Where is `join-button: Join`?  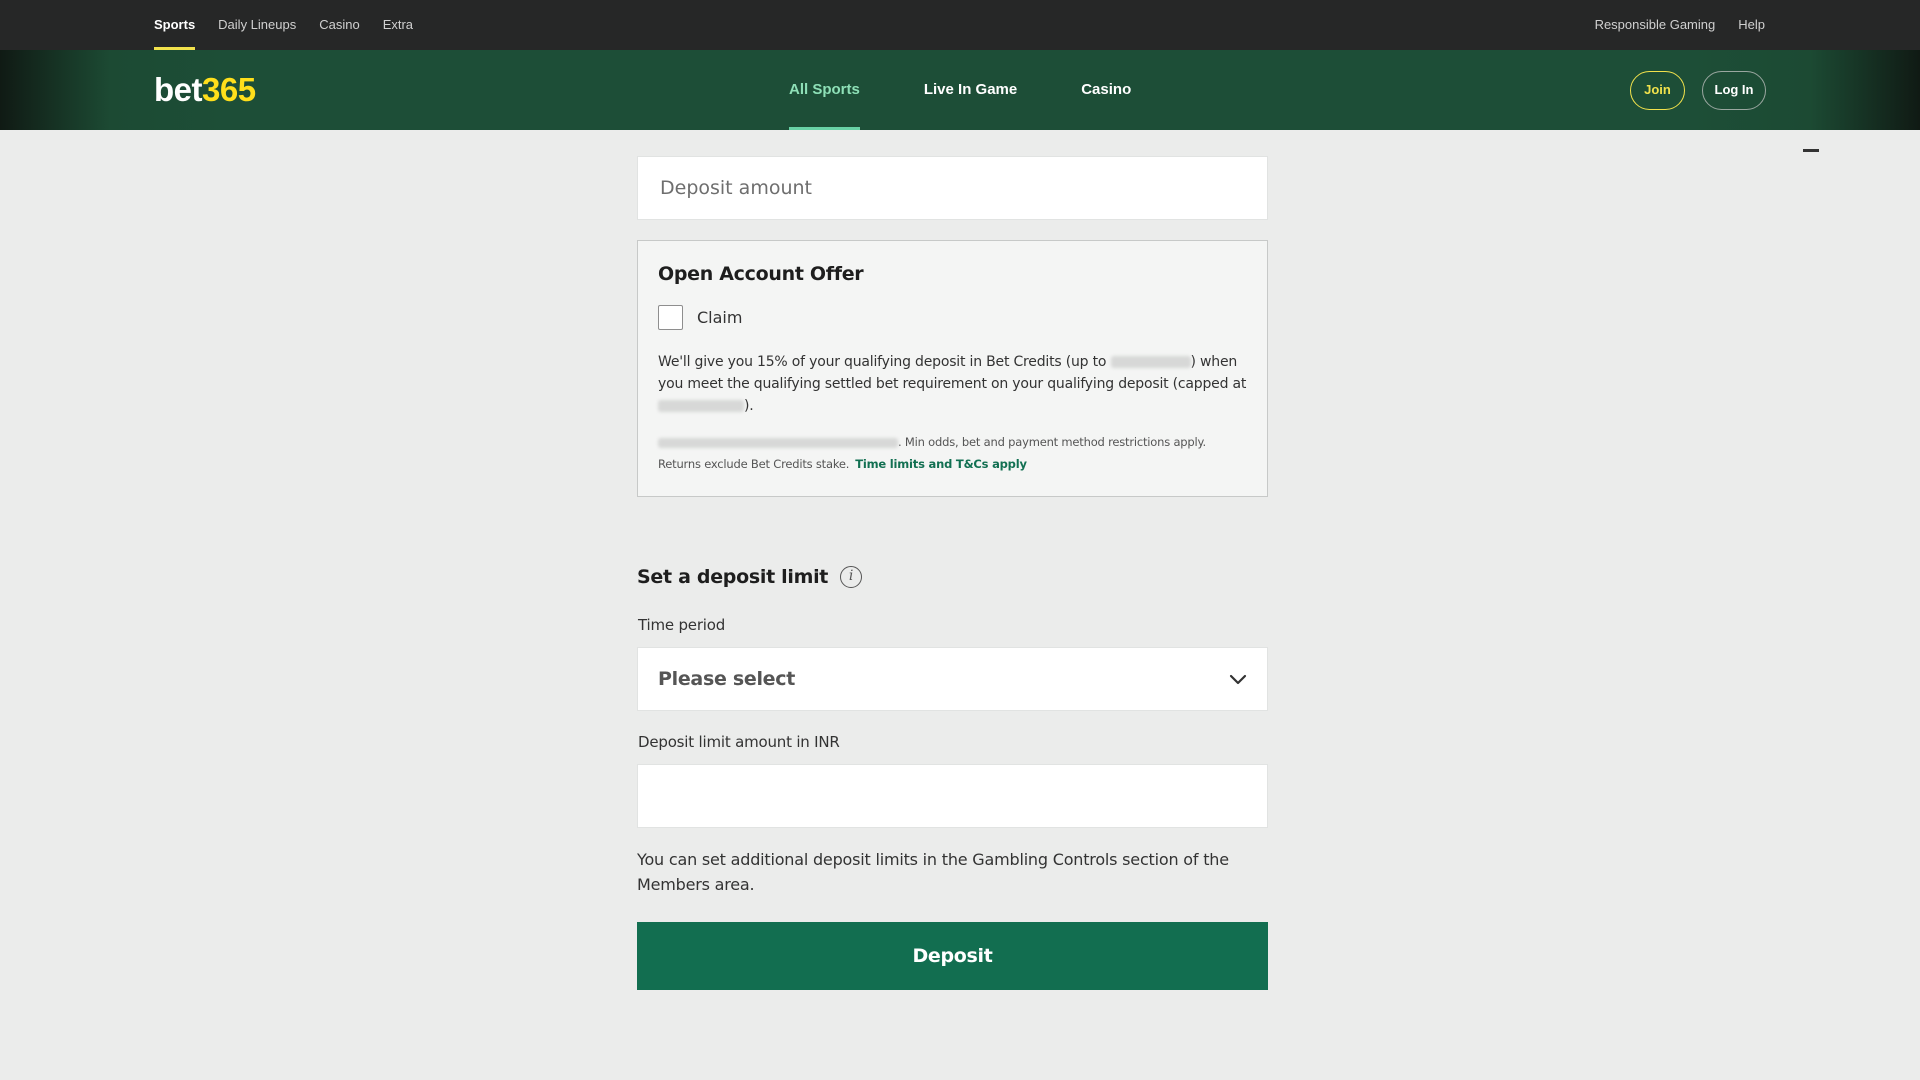
join-button: Join is located at coordinates (1657, 90).